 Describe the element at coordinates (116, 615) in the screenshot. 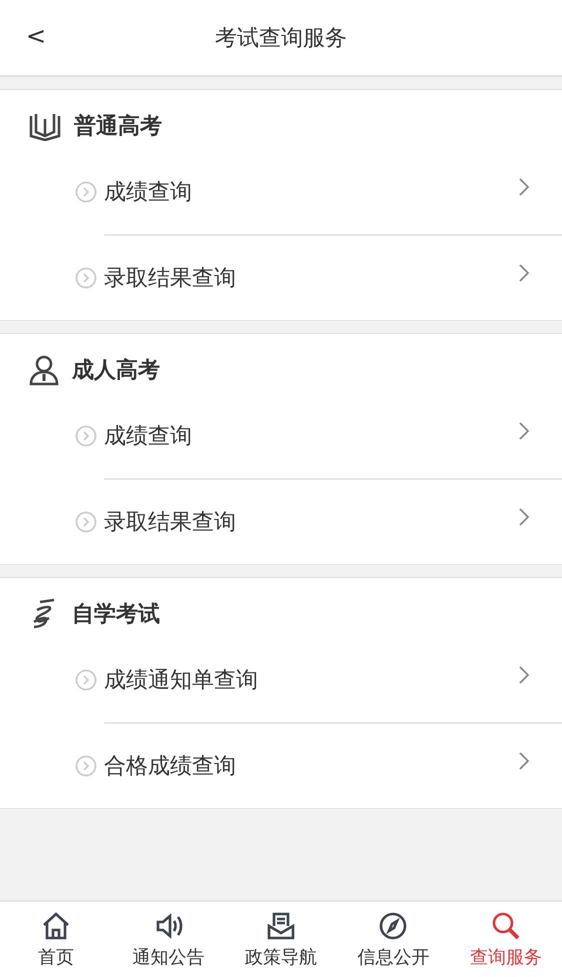

I see `section-title: 自学考试` at that location.